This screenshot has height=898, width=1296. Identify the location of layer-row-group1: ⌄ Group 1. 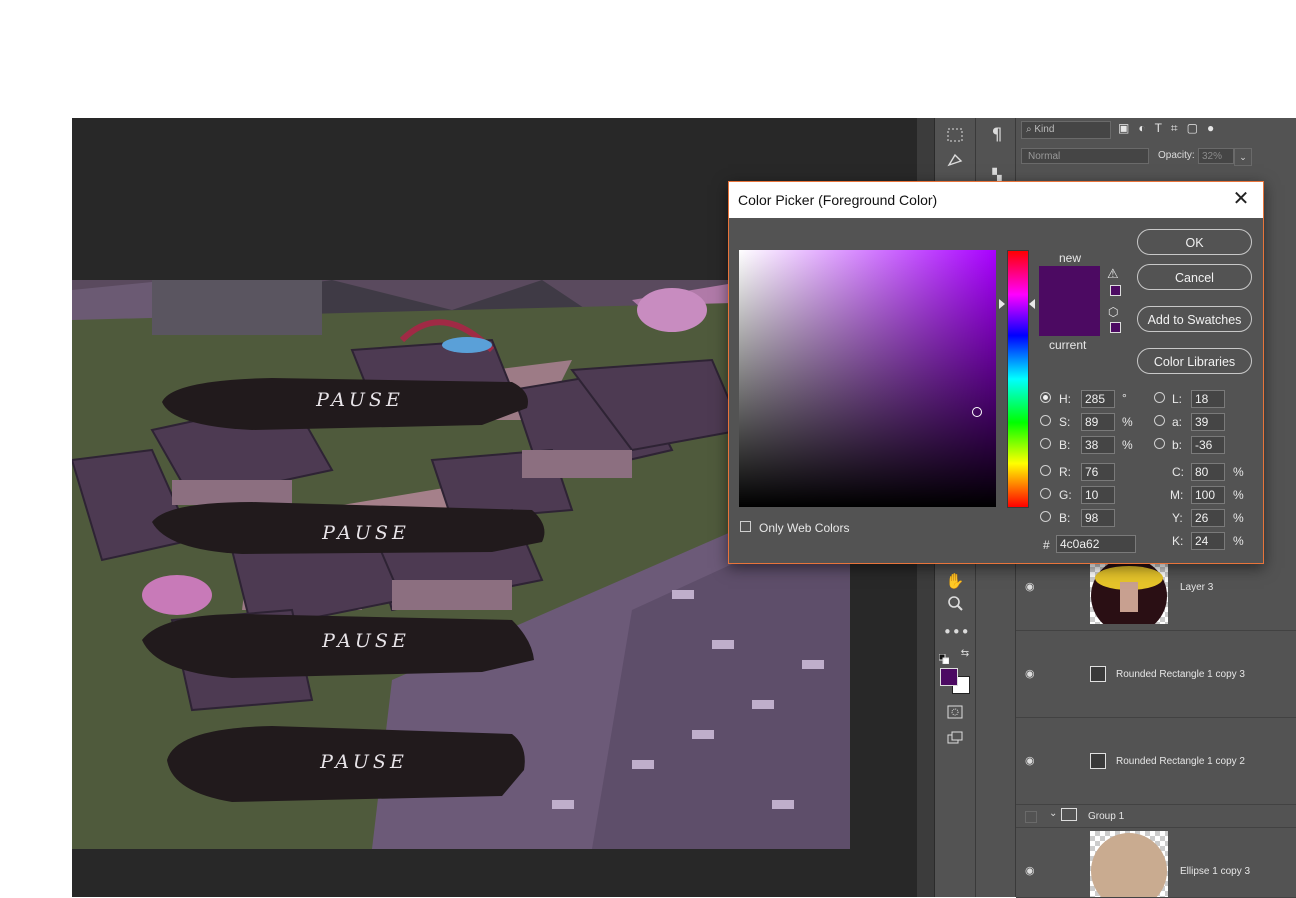
(1156, 816).